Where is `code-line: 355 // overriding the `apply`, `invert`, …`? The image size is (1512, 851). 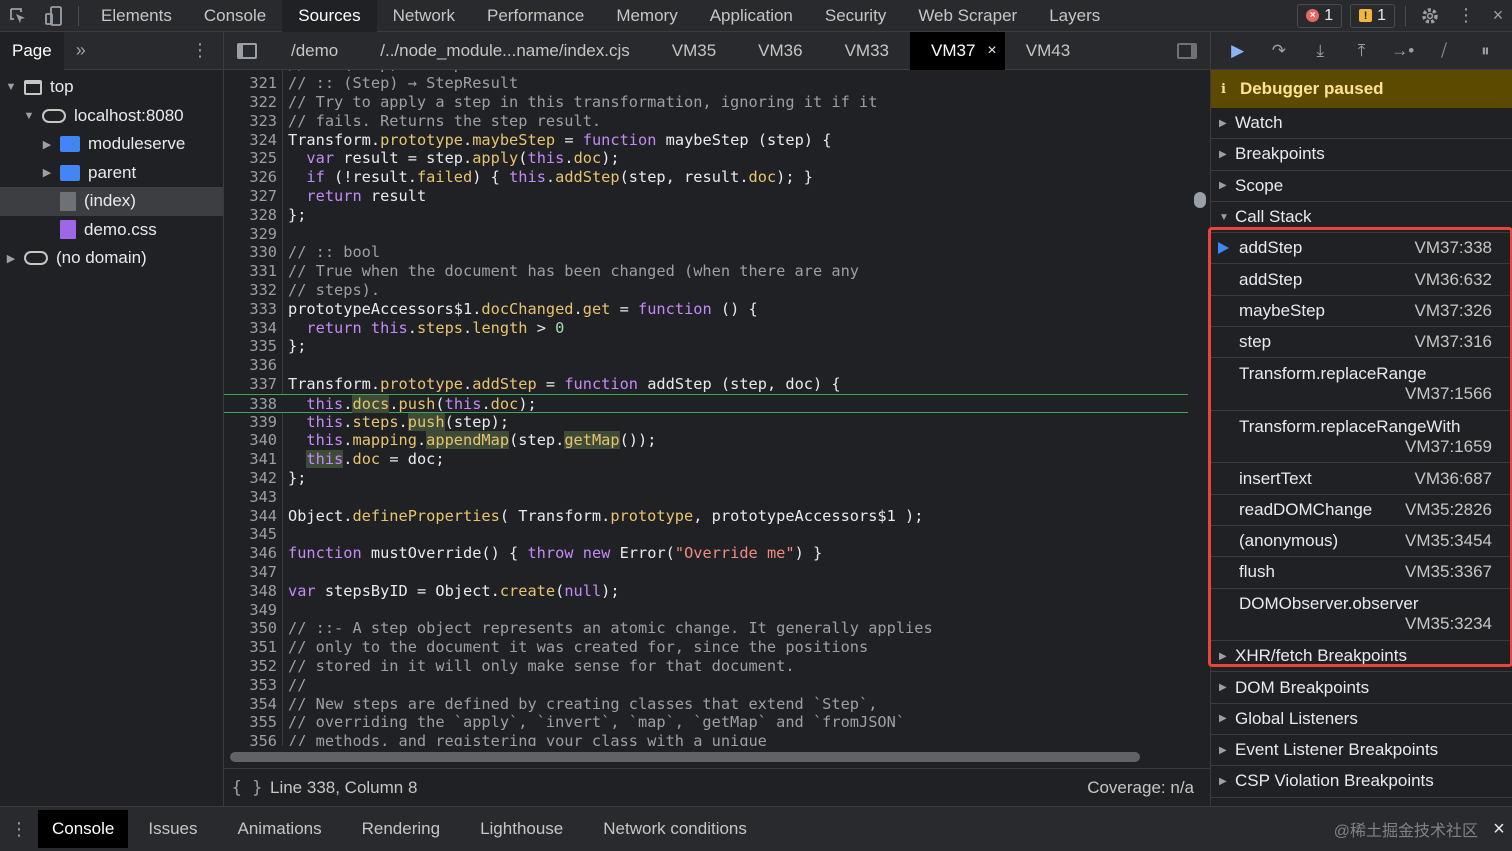 code-line: 355 // overriding the `apply`, `invert`, … is located at coordinates (706, 722).